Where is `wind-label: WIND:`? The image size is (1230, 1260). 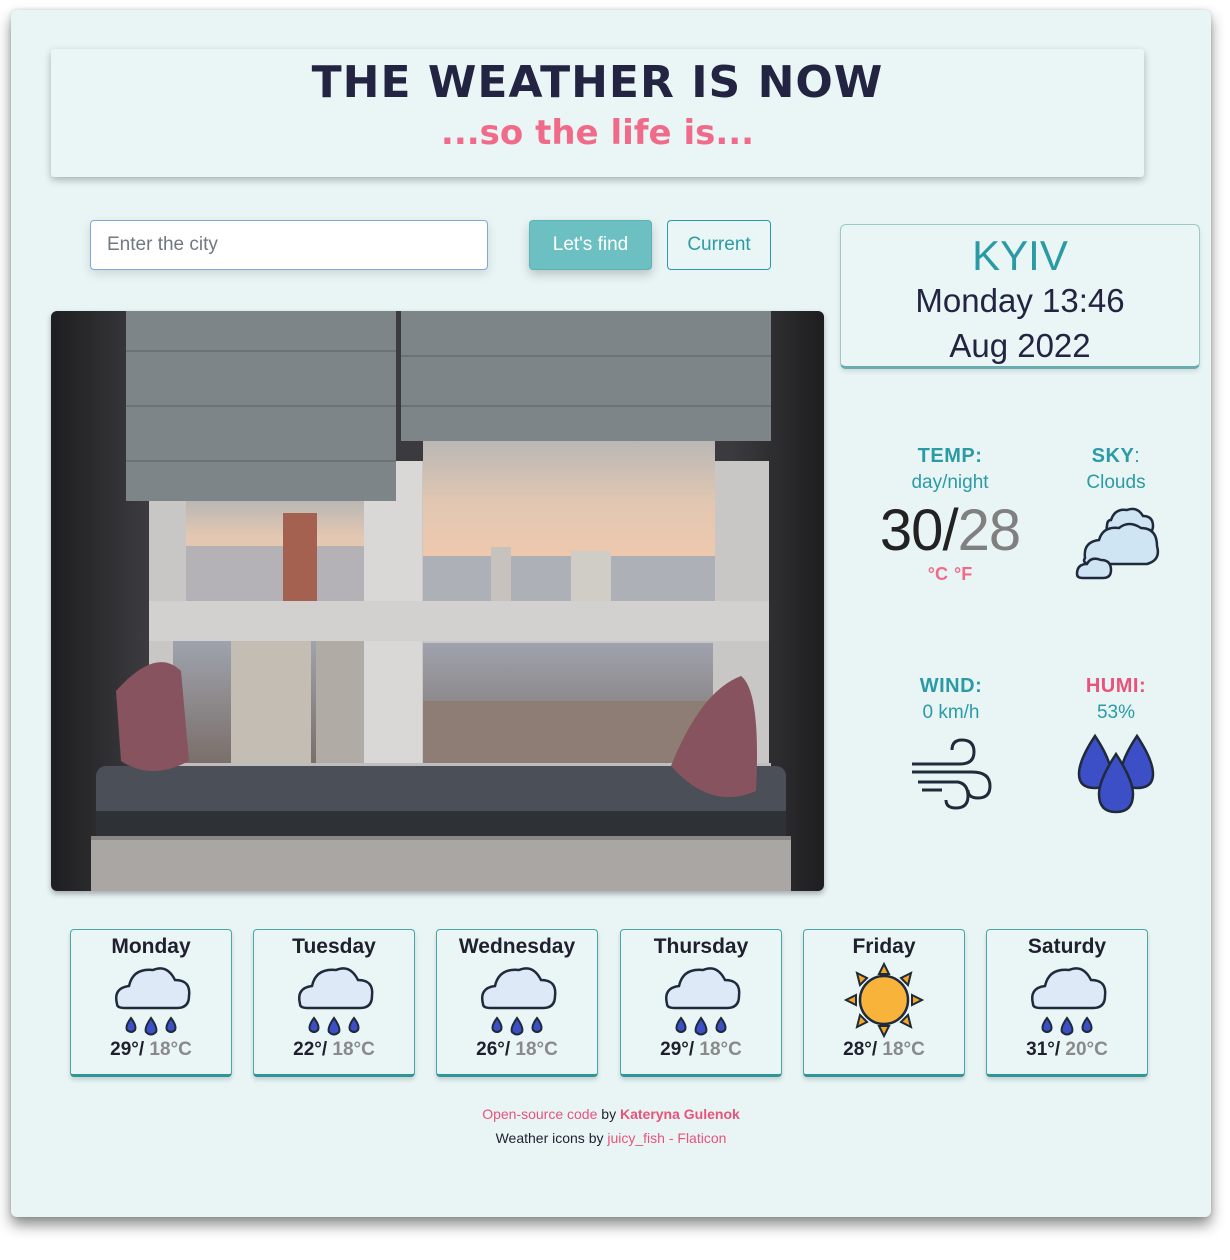
wind-label: WIND: is located at coordinates (951, 686).